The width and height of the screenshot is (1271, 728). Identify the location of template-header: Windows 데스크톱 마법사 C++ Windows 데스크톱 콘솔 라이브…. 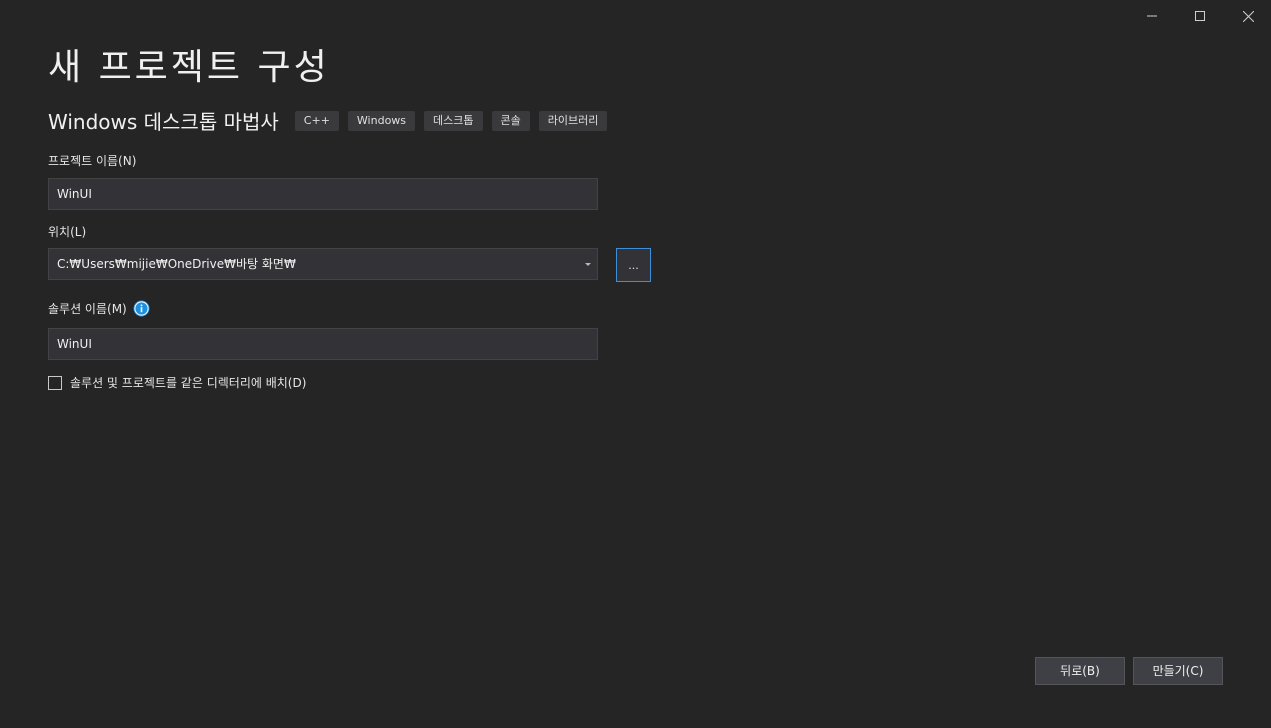
(332, 120).